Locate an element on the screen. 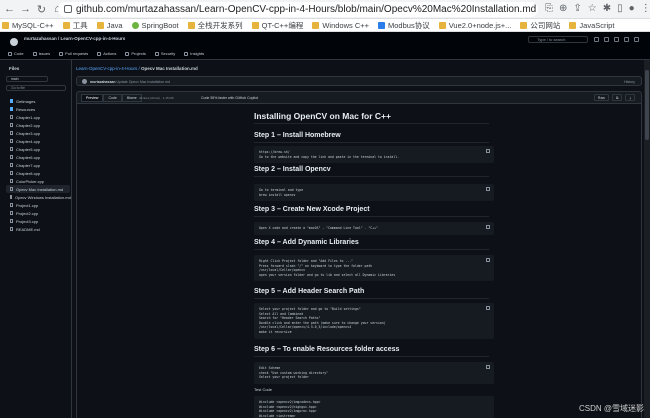 This screenshot has width=650, height=418. tree-file: Chapter3.cpp is located at coordinates (38, 133).